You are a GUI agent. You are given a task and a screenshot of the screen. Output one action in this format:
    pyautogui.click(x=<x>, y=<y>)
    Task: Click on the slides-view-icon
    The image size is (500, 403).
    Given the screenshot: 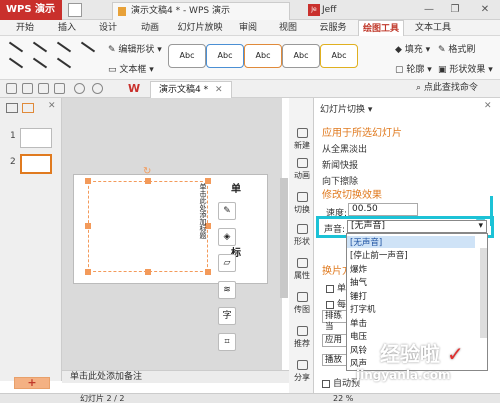 What is the action you would take?
    pyautogui.click(x=28, y=108)
    